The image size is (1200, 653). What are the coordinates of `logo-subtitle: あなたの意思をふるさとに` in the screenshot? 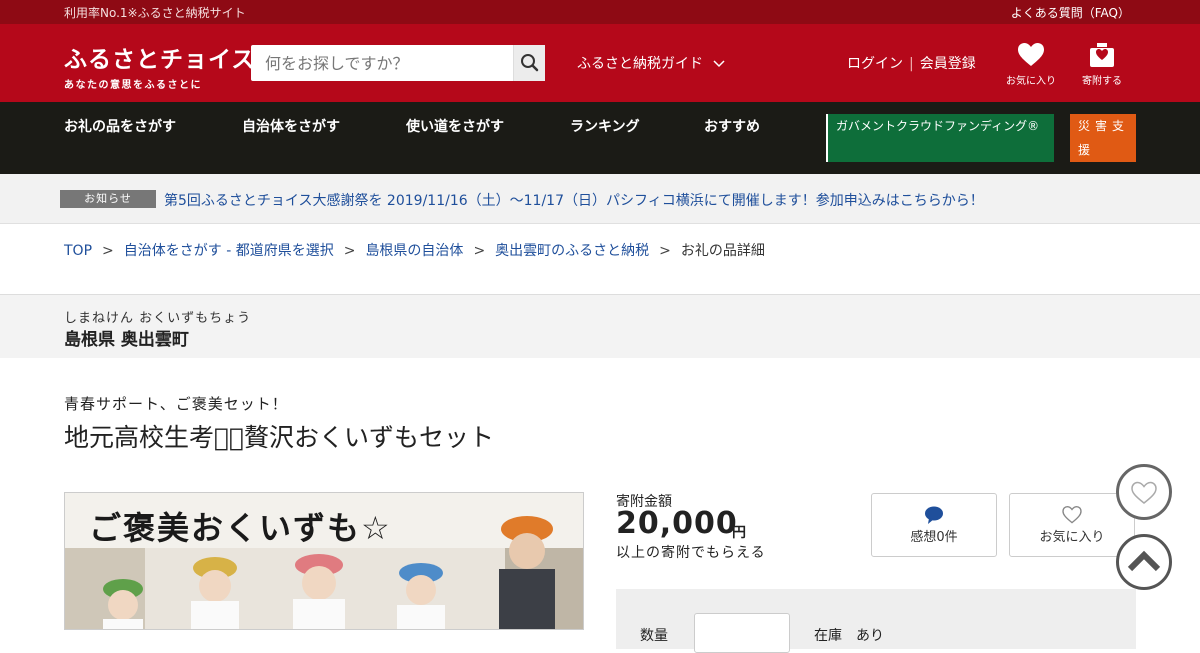 It's located at (133, 85).